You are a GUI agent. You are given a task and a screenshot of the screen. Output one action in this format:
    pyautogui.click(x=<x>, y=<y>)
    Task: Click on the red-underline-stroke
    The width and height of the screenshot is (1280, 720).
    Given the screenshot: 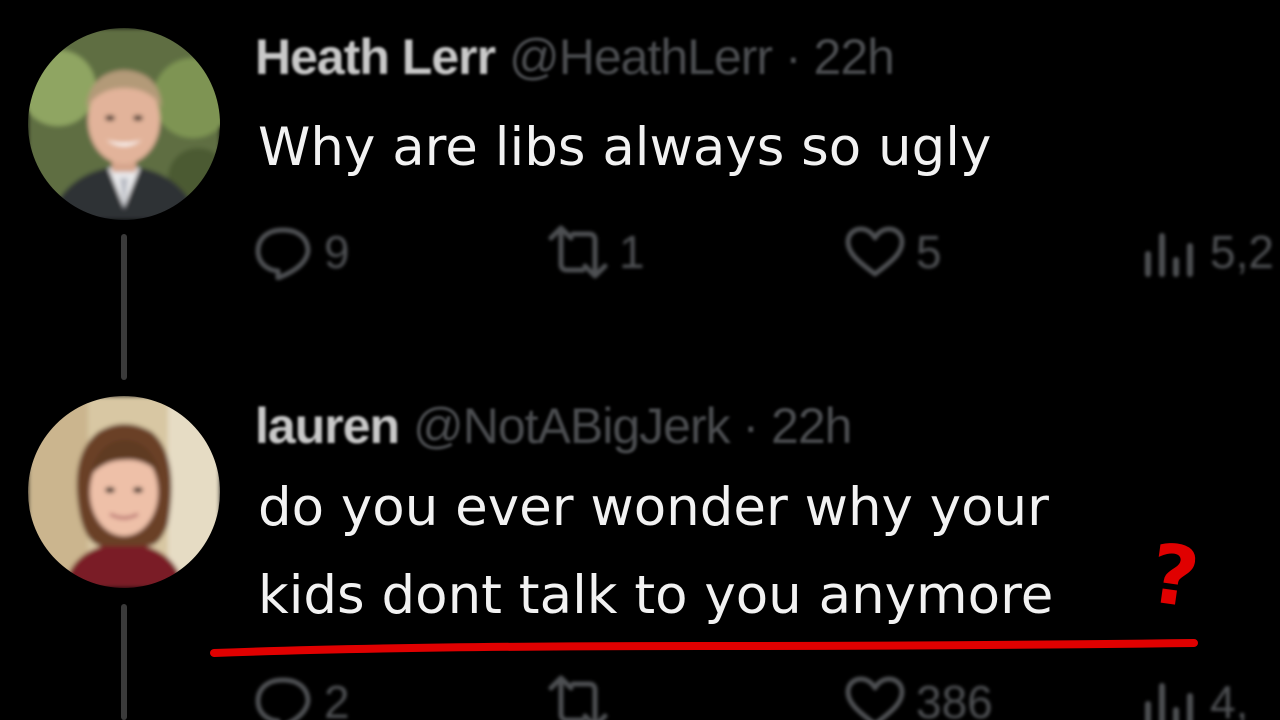 What is the action you would take?
    pyautogui.click(x=704, y=648)
    